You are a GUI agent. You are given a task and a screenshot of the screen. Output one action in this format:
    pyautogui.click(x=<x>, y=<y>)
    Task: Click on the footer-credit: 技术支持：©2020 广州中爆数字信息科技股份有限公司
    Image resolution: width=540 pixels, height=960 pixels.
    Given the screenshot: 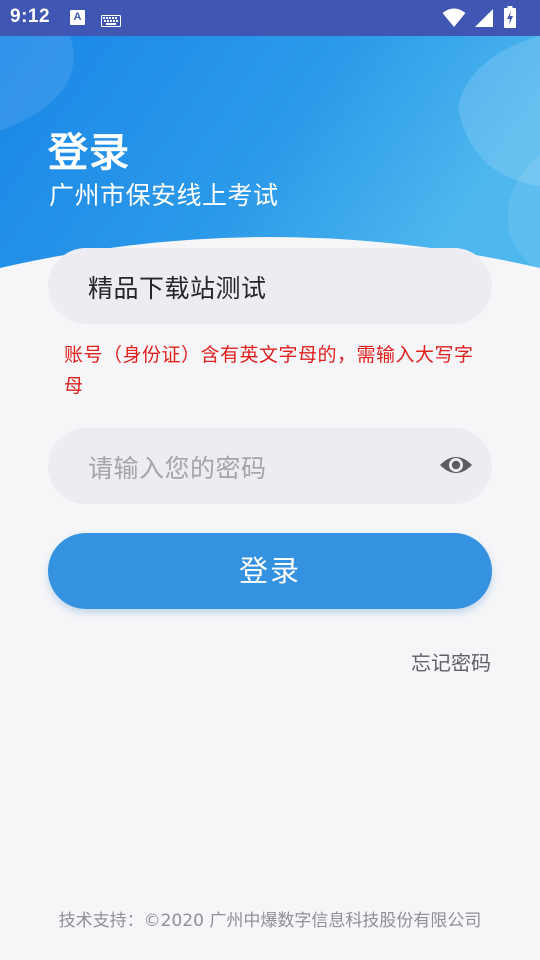 What is the action you would take?
    pyautogui.click(x=270, y=921)
    